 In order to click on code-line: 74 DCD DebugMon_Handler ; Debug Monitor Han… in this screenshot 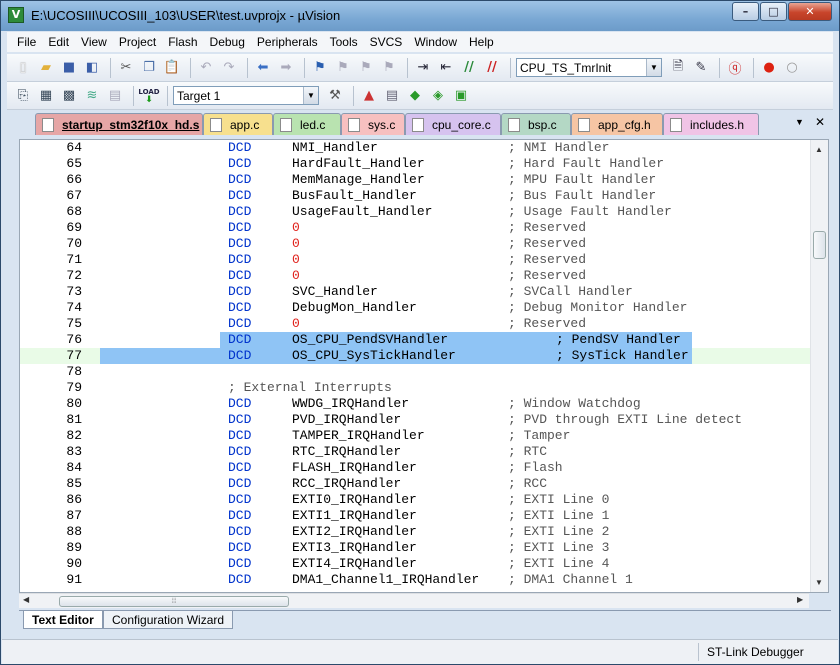, I will do `click(415, 308)`.